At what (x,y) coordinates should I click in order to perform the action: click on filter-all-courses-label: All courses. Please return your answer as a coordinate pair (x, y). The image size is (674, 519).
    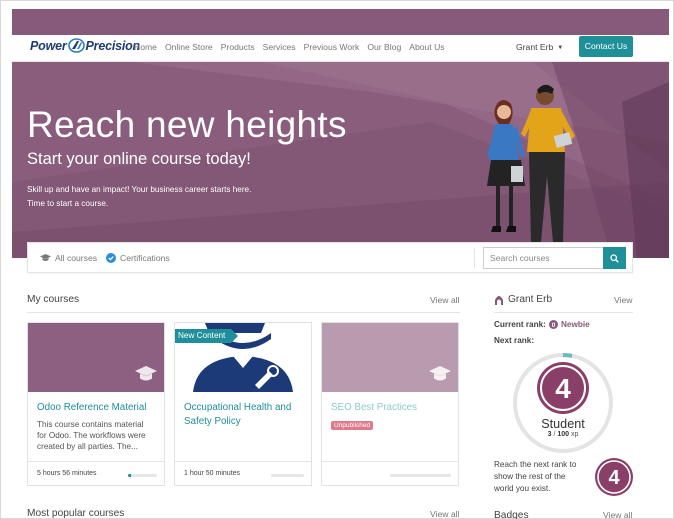
    Looking at the image, I should click on (76, 258).